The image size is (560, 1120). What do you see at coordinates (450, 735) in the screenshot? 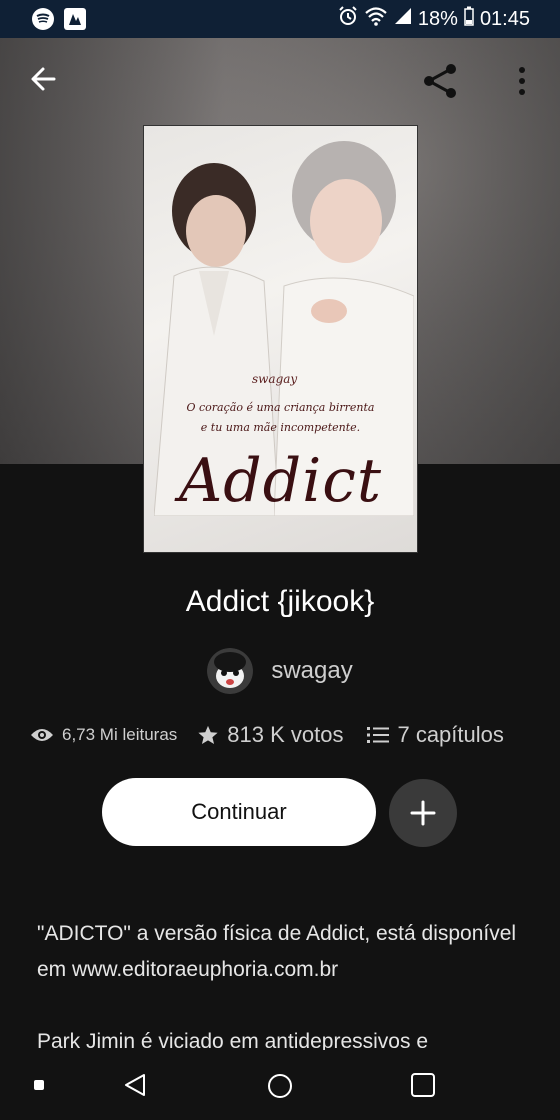
I see `chapters-count: 7 capítulos` at bounding box center [450, 735].